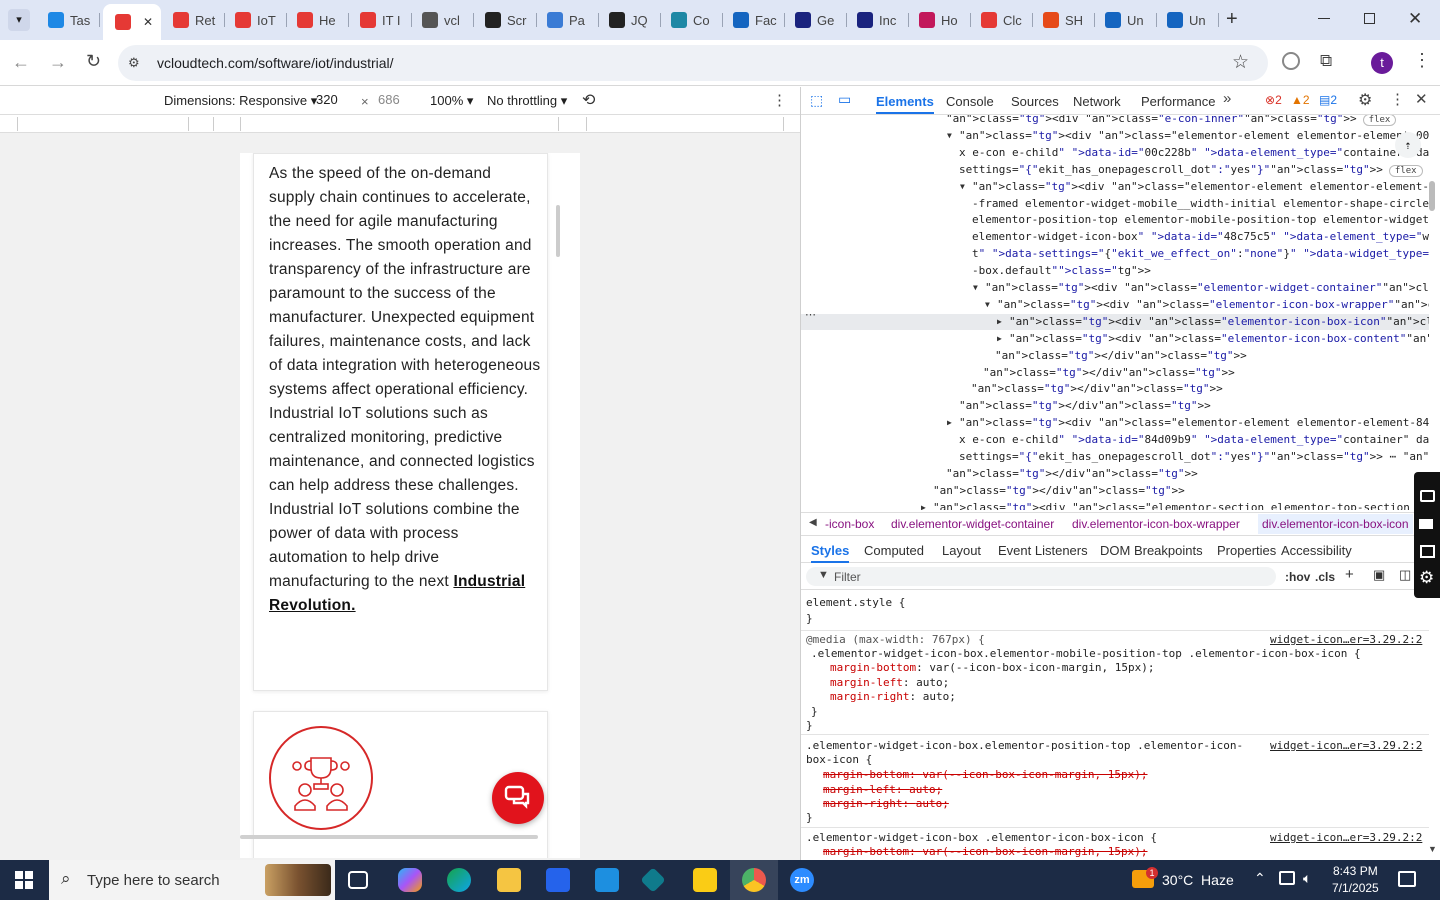  What do you see at coordinates (21, 62) in the screenshot?
I see `back-arrow-icon: ←` at bounding box center [21, 62].